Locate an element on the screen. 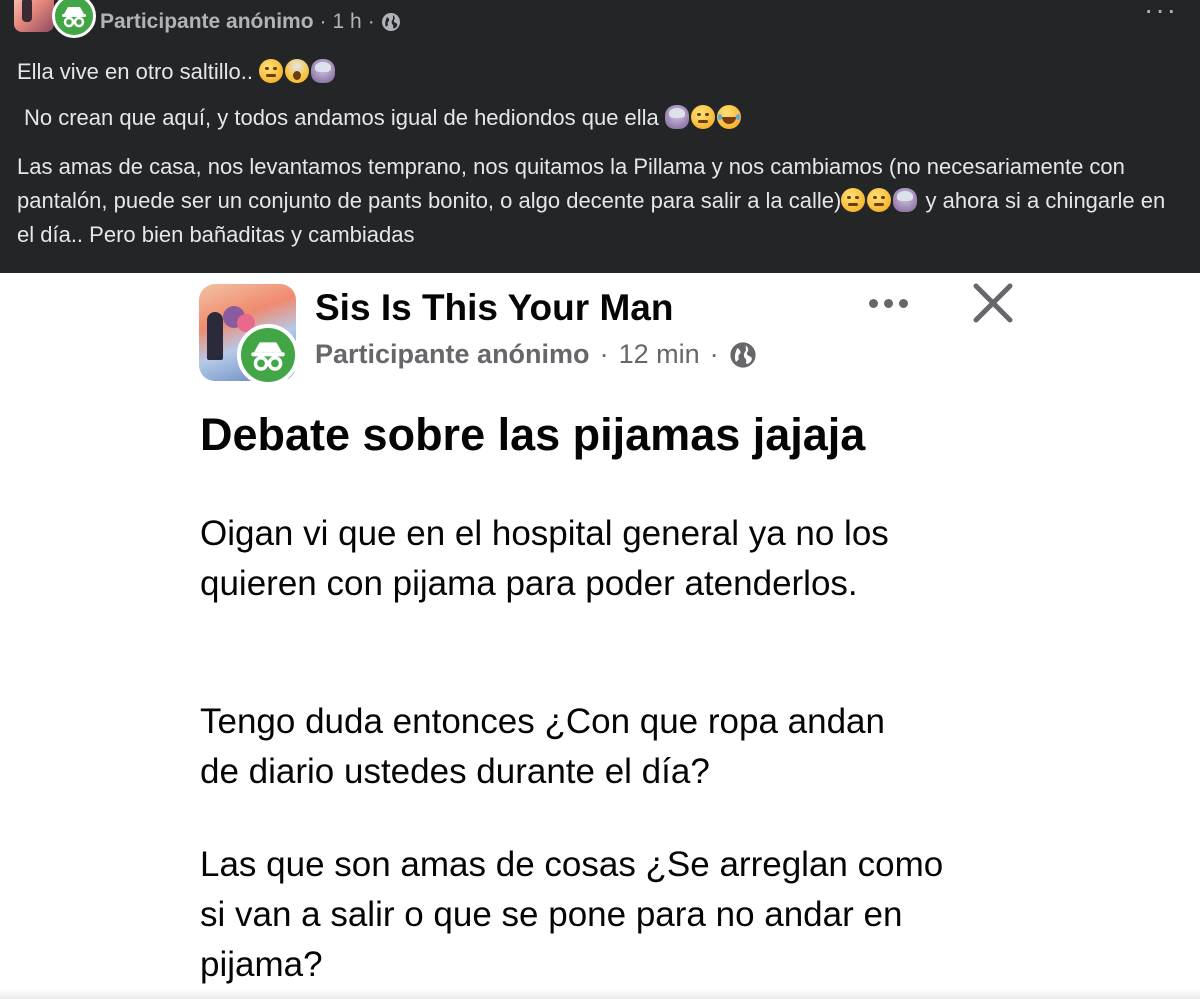 The image size is (1200, 999). comment-paragraph: Ella vive en otro saltillo.. is located at coordinates (177, 72).